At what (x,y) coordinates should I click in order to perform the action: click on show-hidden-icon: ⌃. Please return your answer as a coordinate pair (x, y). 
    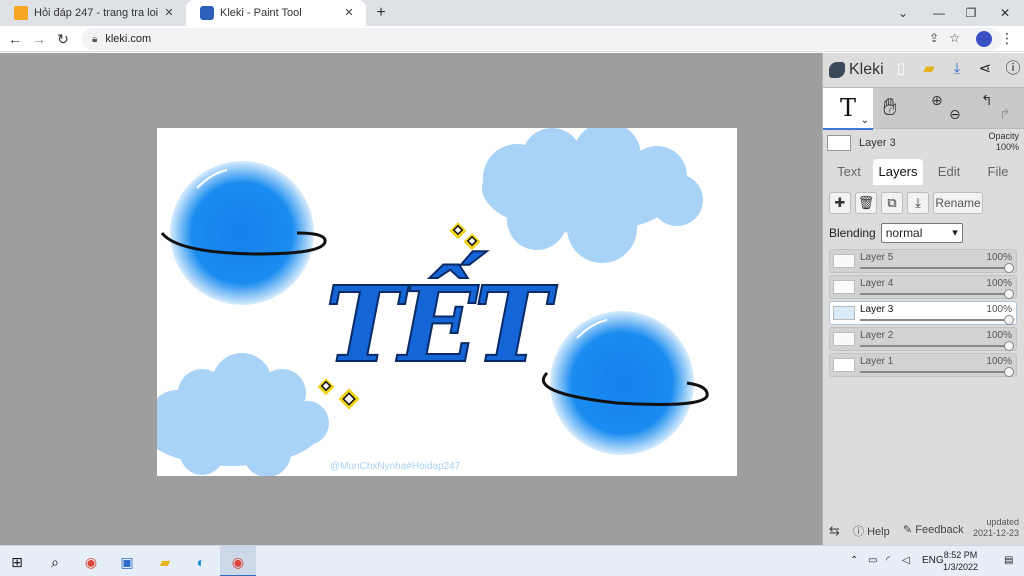
    Looking at the image, I should click on (854, 560).